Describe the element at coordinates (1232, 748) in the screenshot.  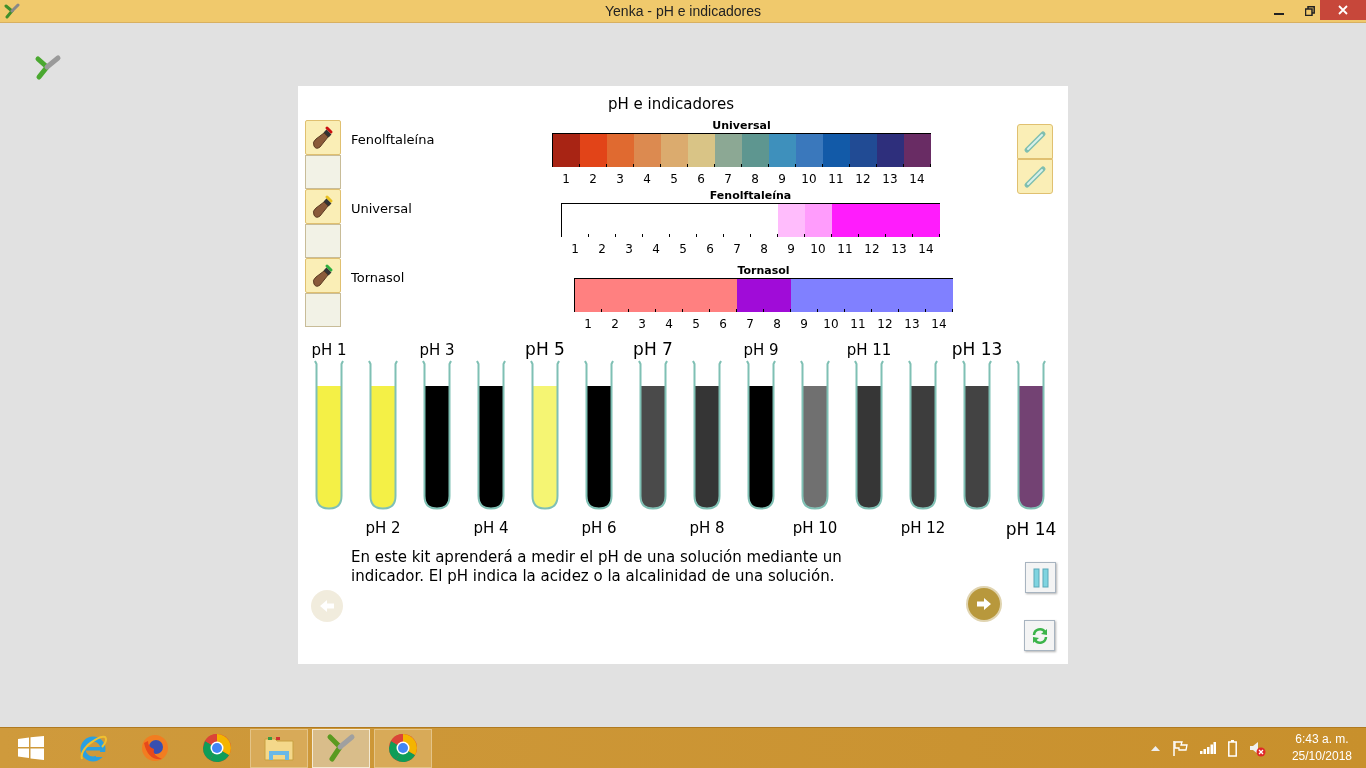
I see `battery-icon` at that location.